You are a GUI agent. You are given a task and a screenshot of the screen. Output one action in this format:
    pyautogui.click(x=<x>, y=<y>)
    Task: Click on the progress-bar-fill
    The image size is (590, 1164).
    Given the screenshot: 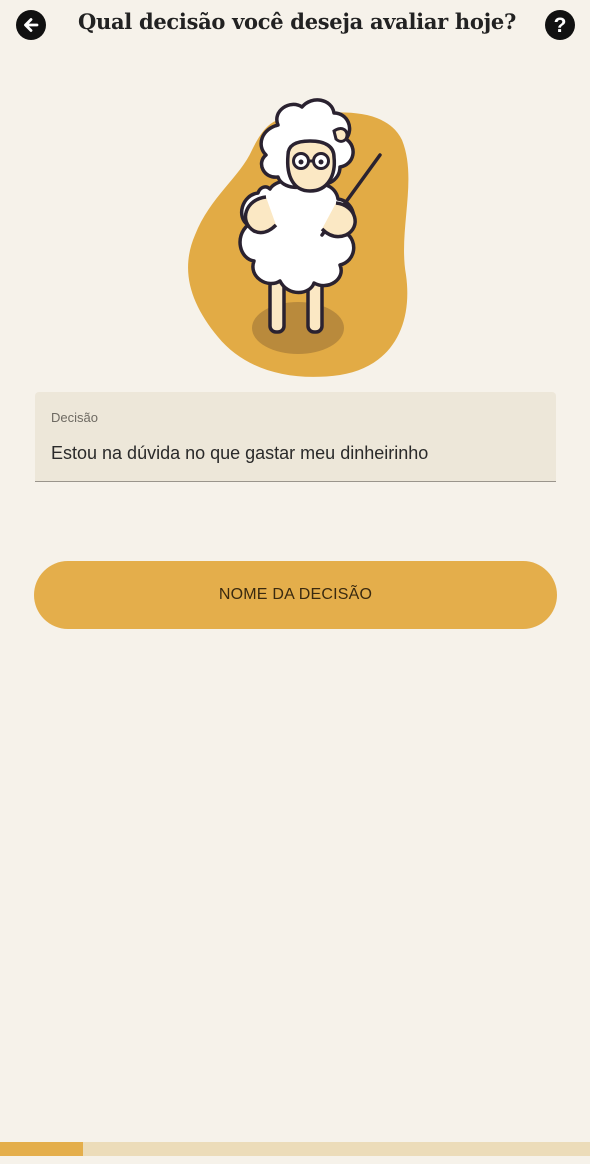 What is the action you would take?
    pyautogui.click(x=41, y=1149)
    